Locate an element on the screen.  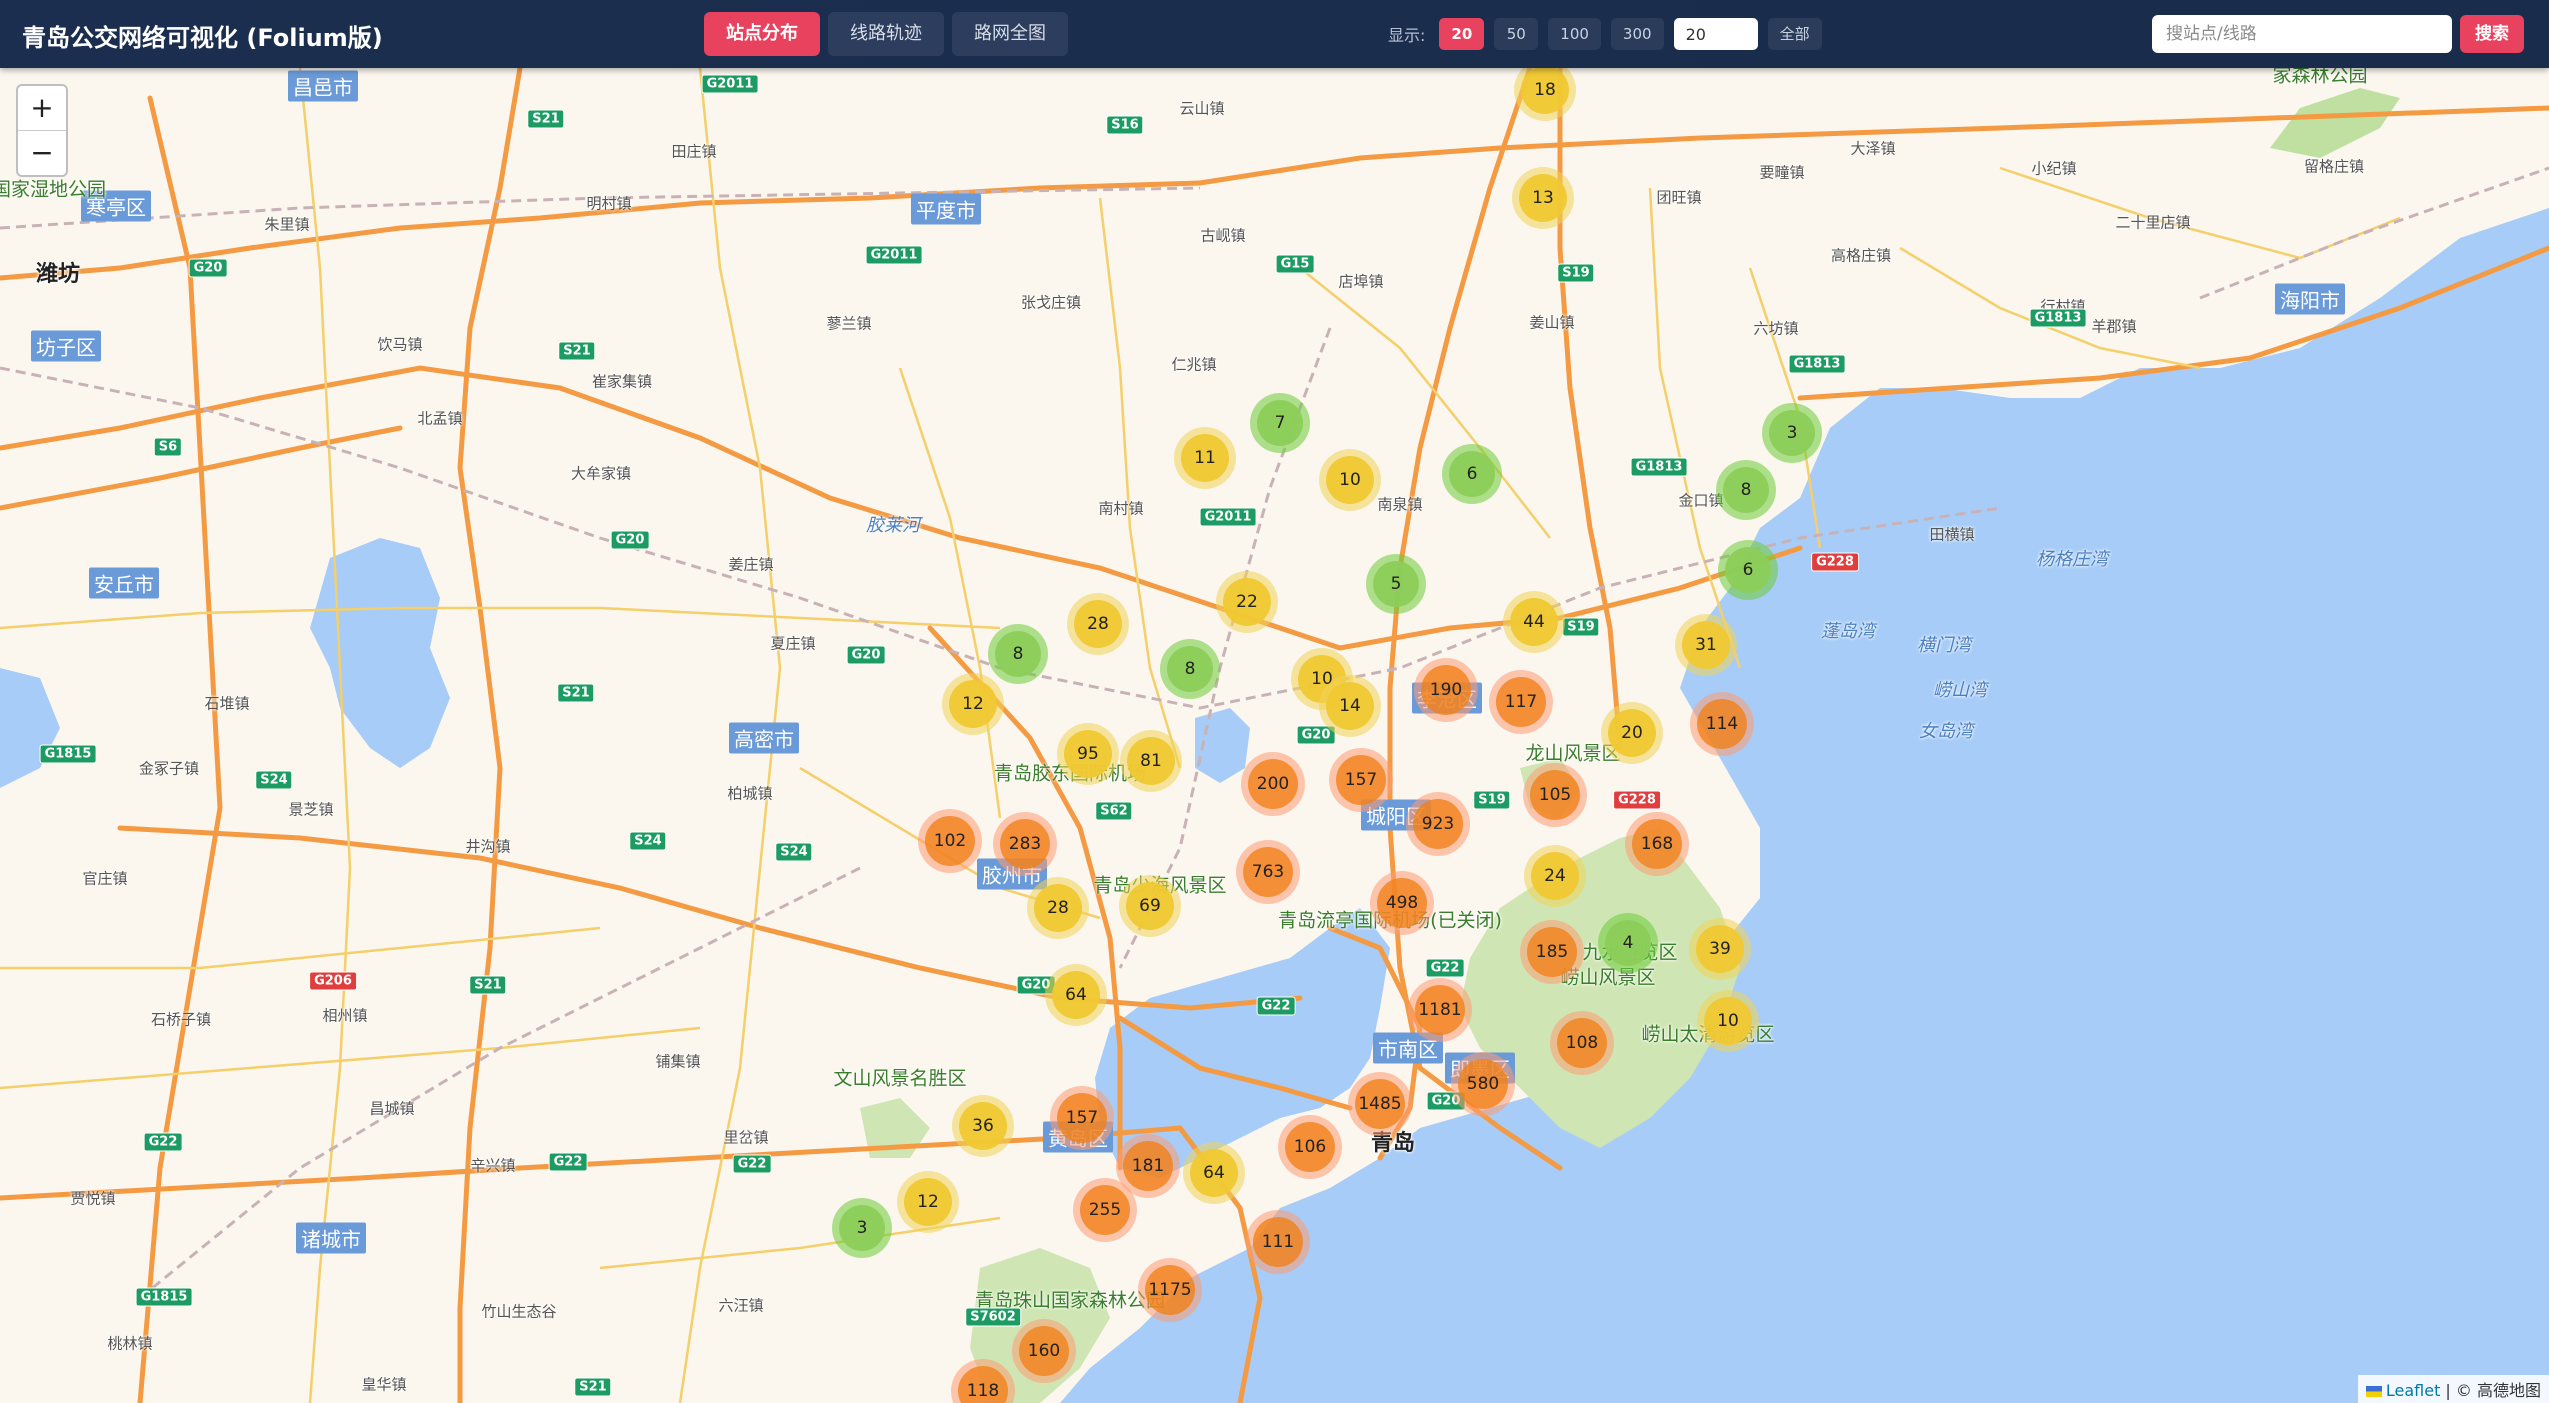
station-cluster: 95 is located at coordinates (1088, 754).